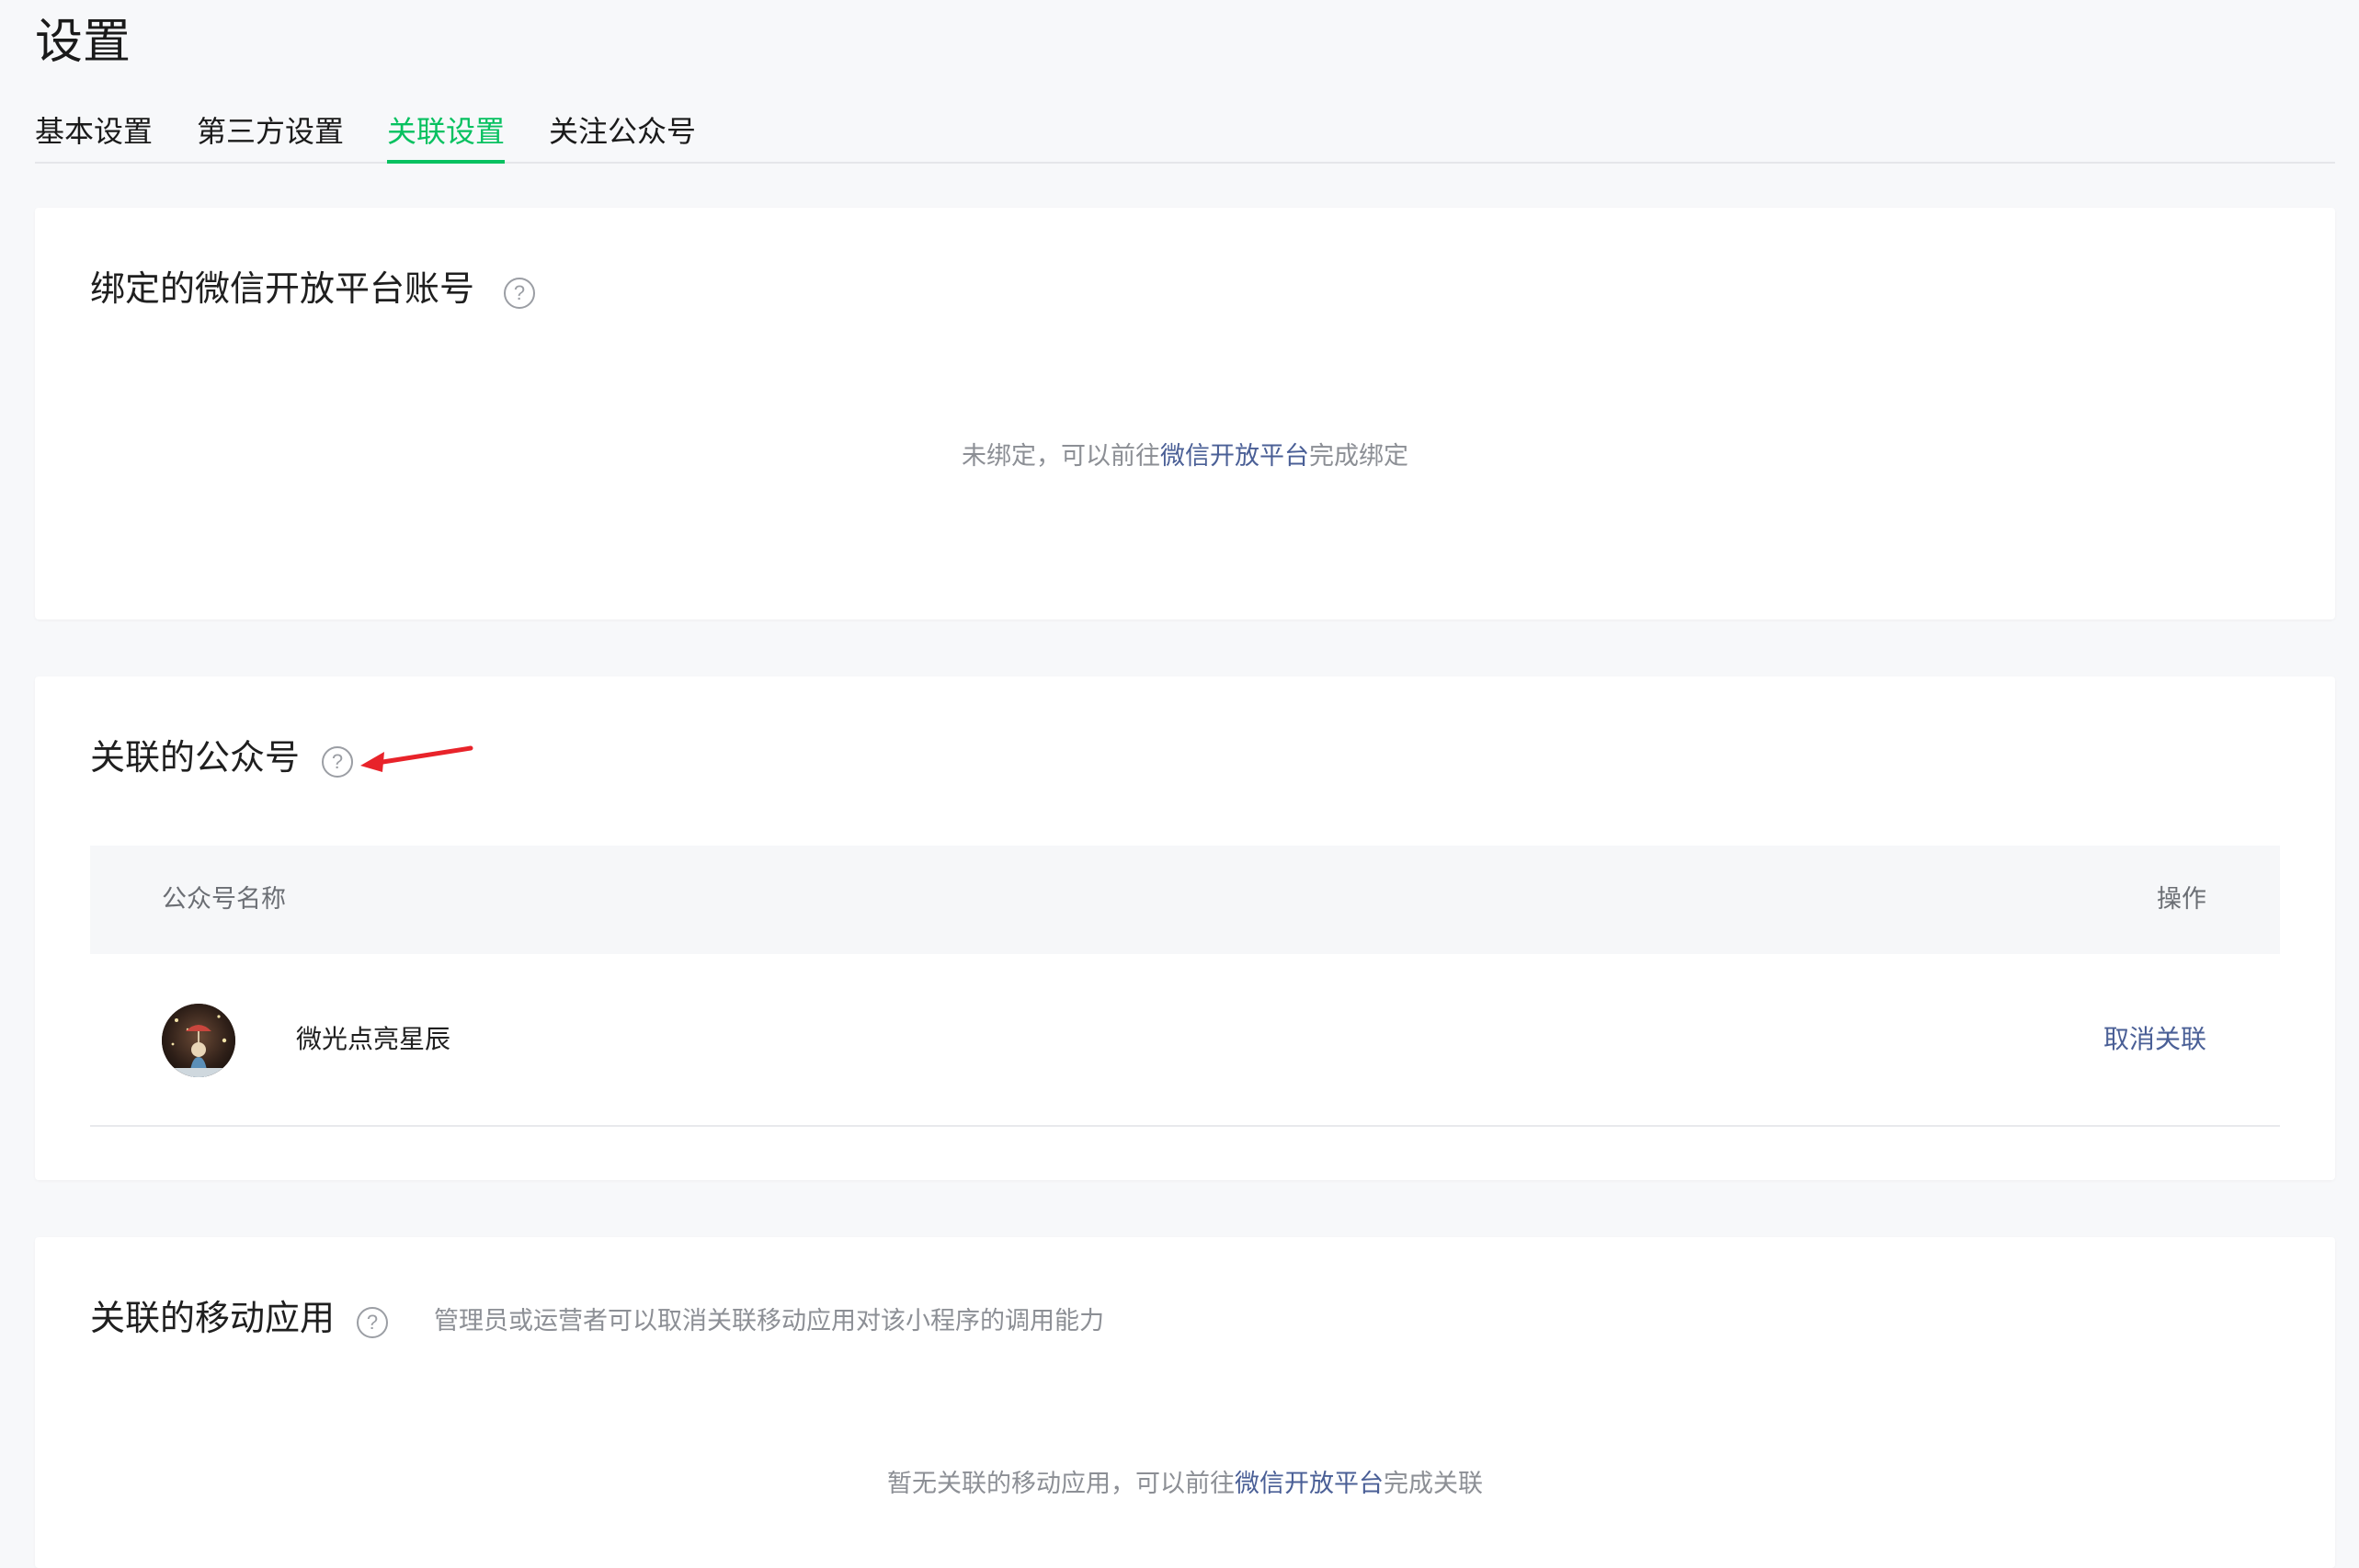  Describe the element at coordinates (1185, 900) in the screenshot. I see `table-header: 公众号名称 操作` at that location.